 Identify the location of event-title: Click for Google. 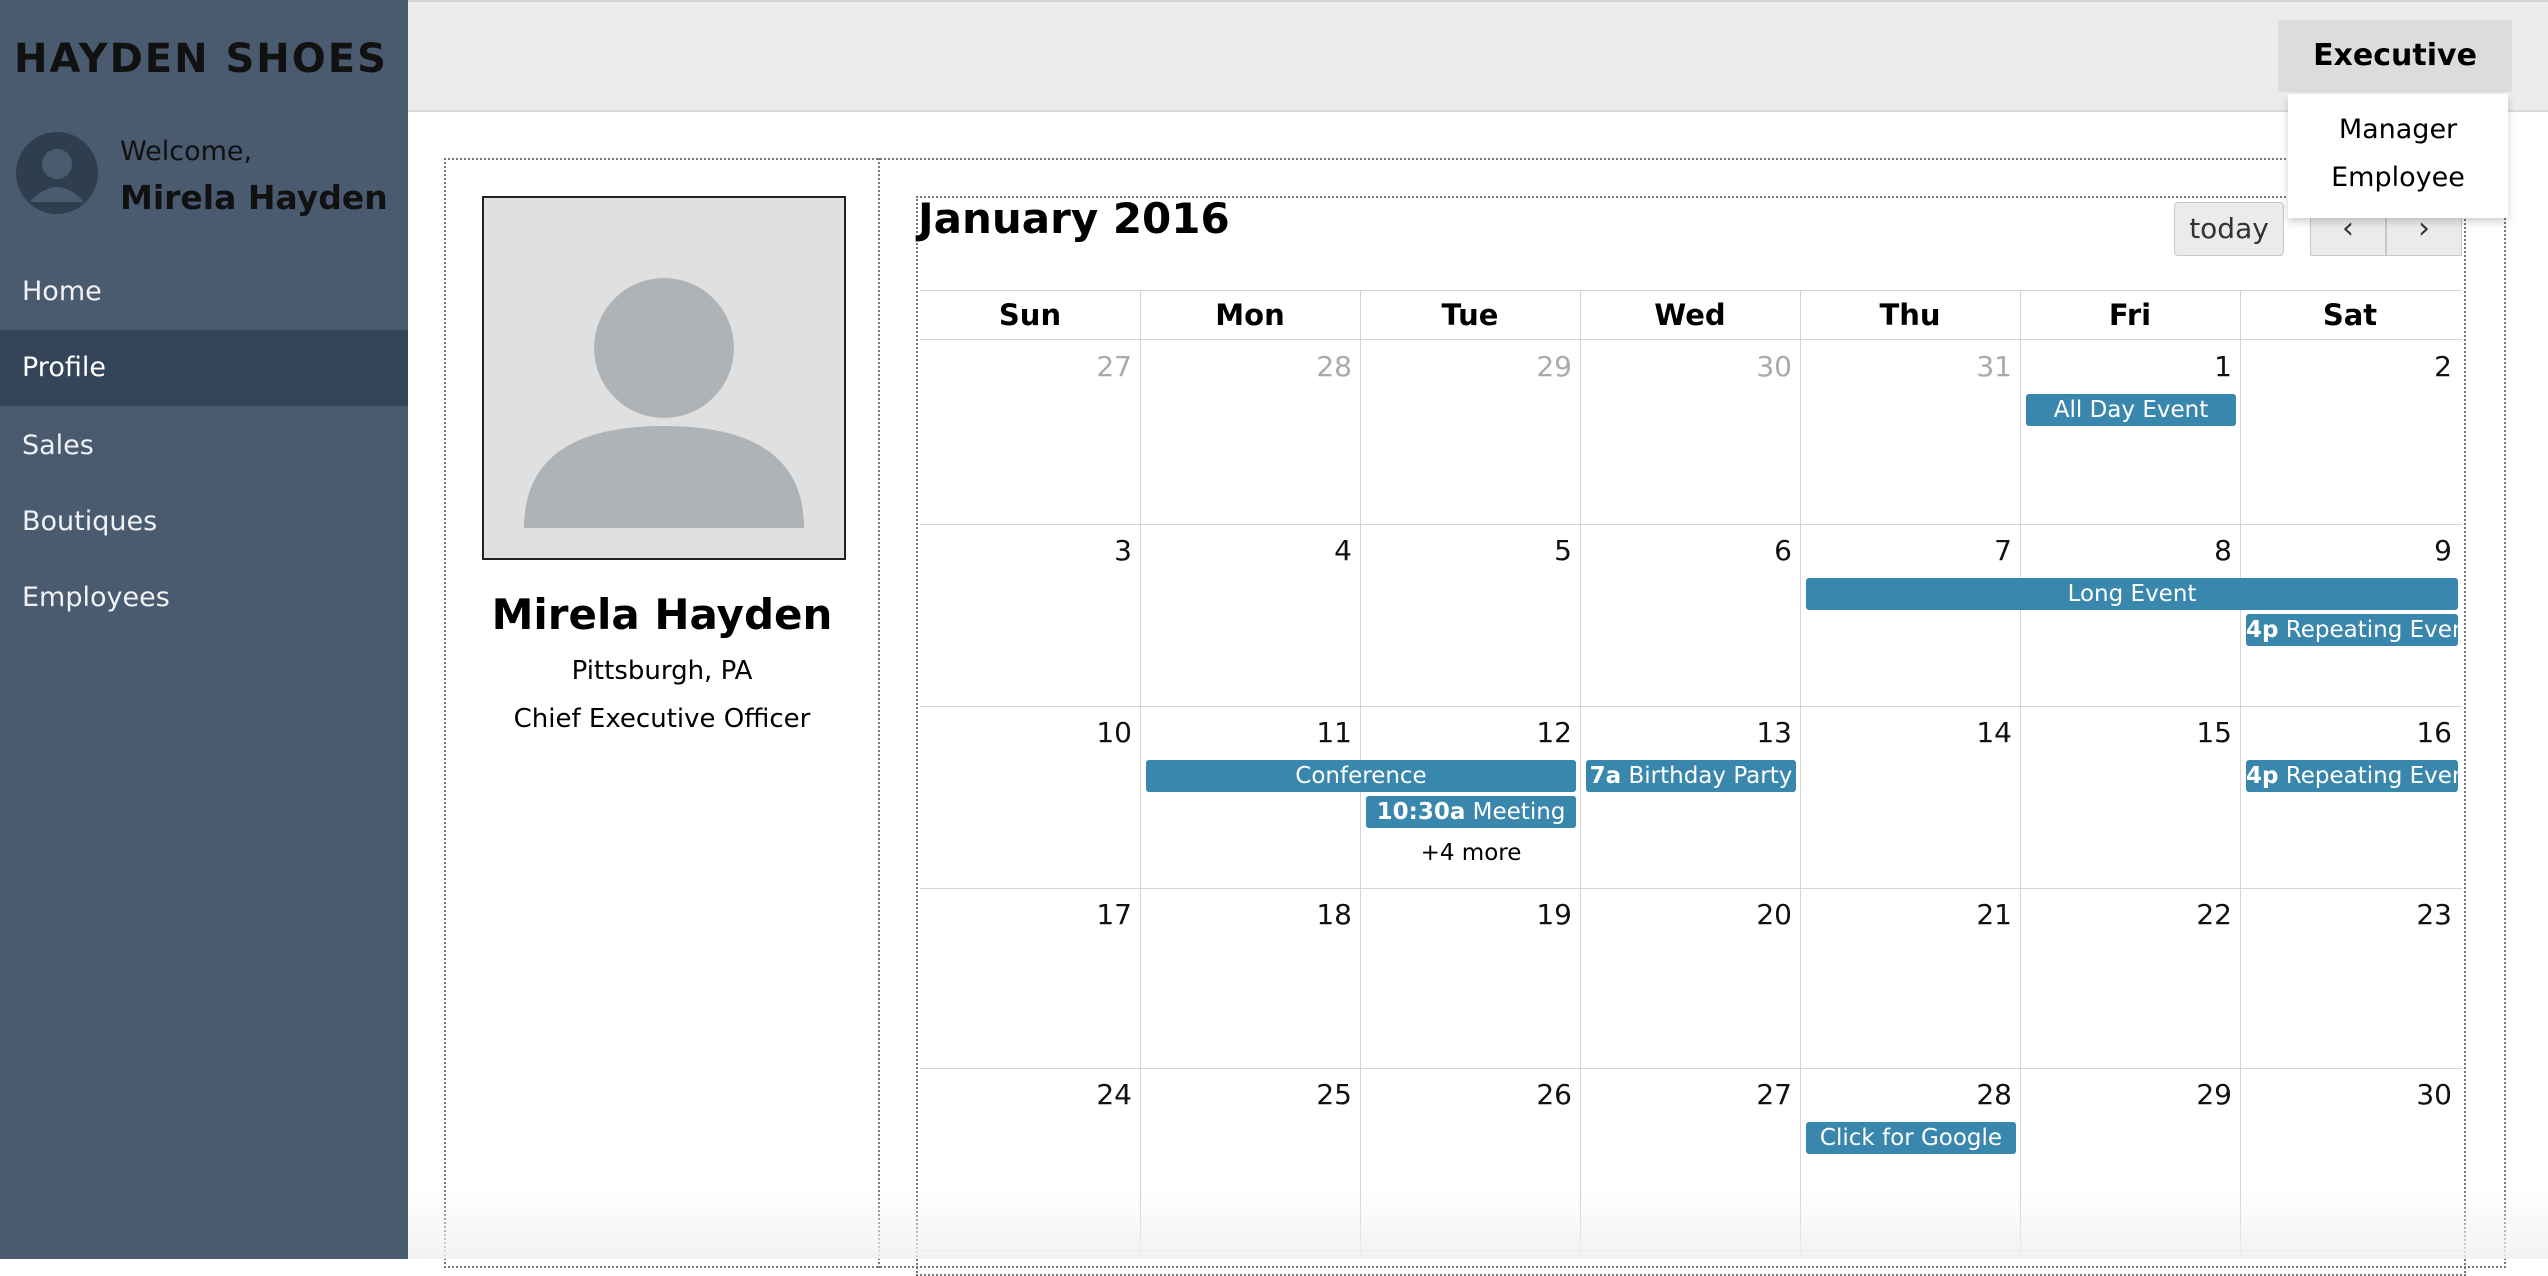
(1911, 1138).